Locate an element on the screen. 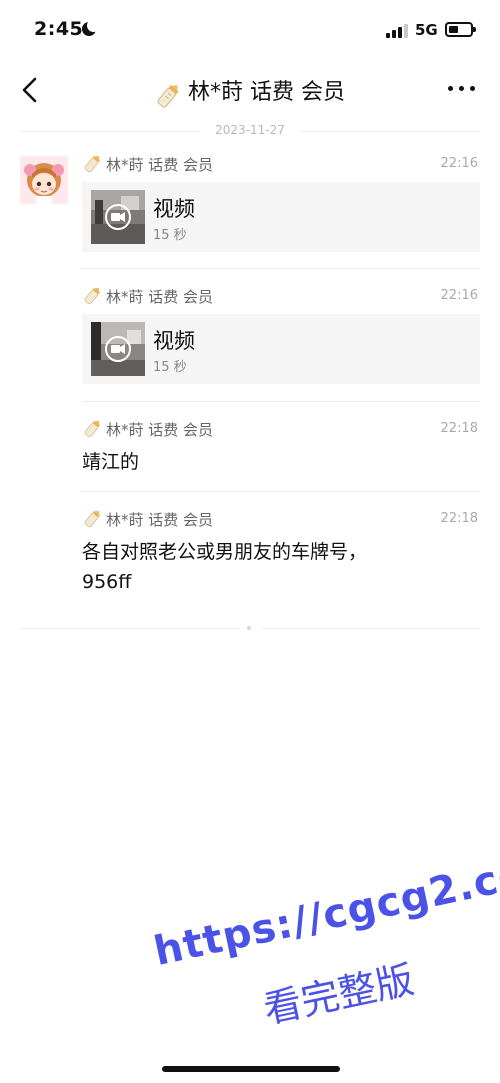  more-button is located at coordinates (462, 88).